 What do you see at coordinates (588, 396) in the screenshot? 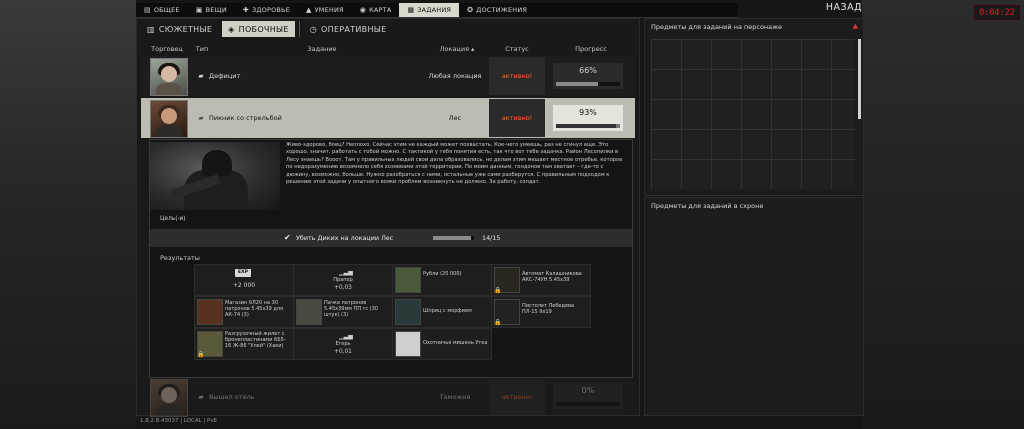
I see `quest-progress: 0%` at bounding box center [588, 396].